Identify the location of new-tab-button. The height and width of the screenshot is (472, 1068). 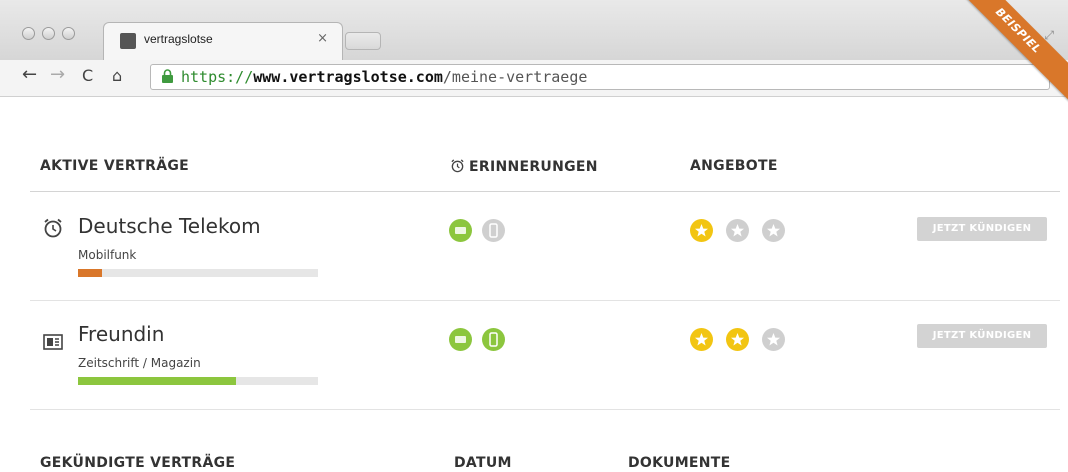
(363, 41).